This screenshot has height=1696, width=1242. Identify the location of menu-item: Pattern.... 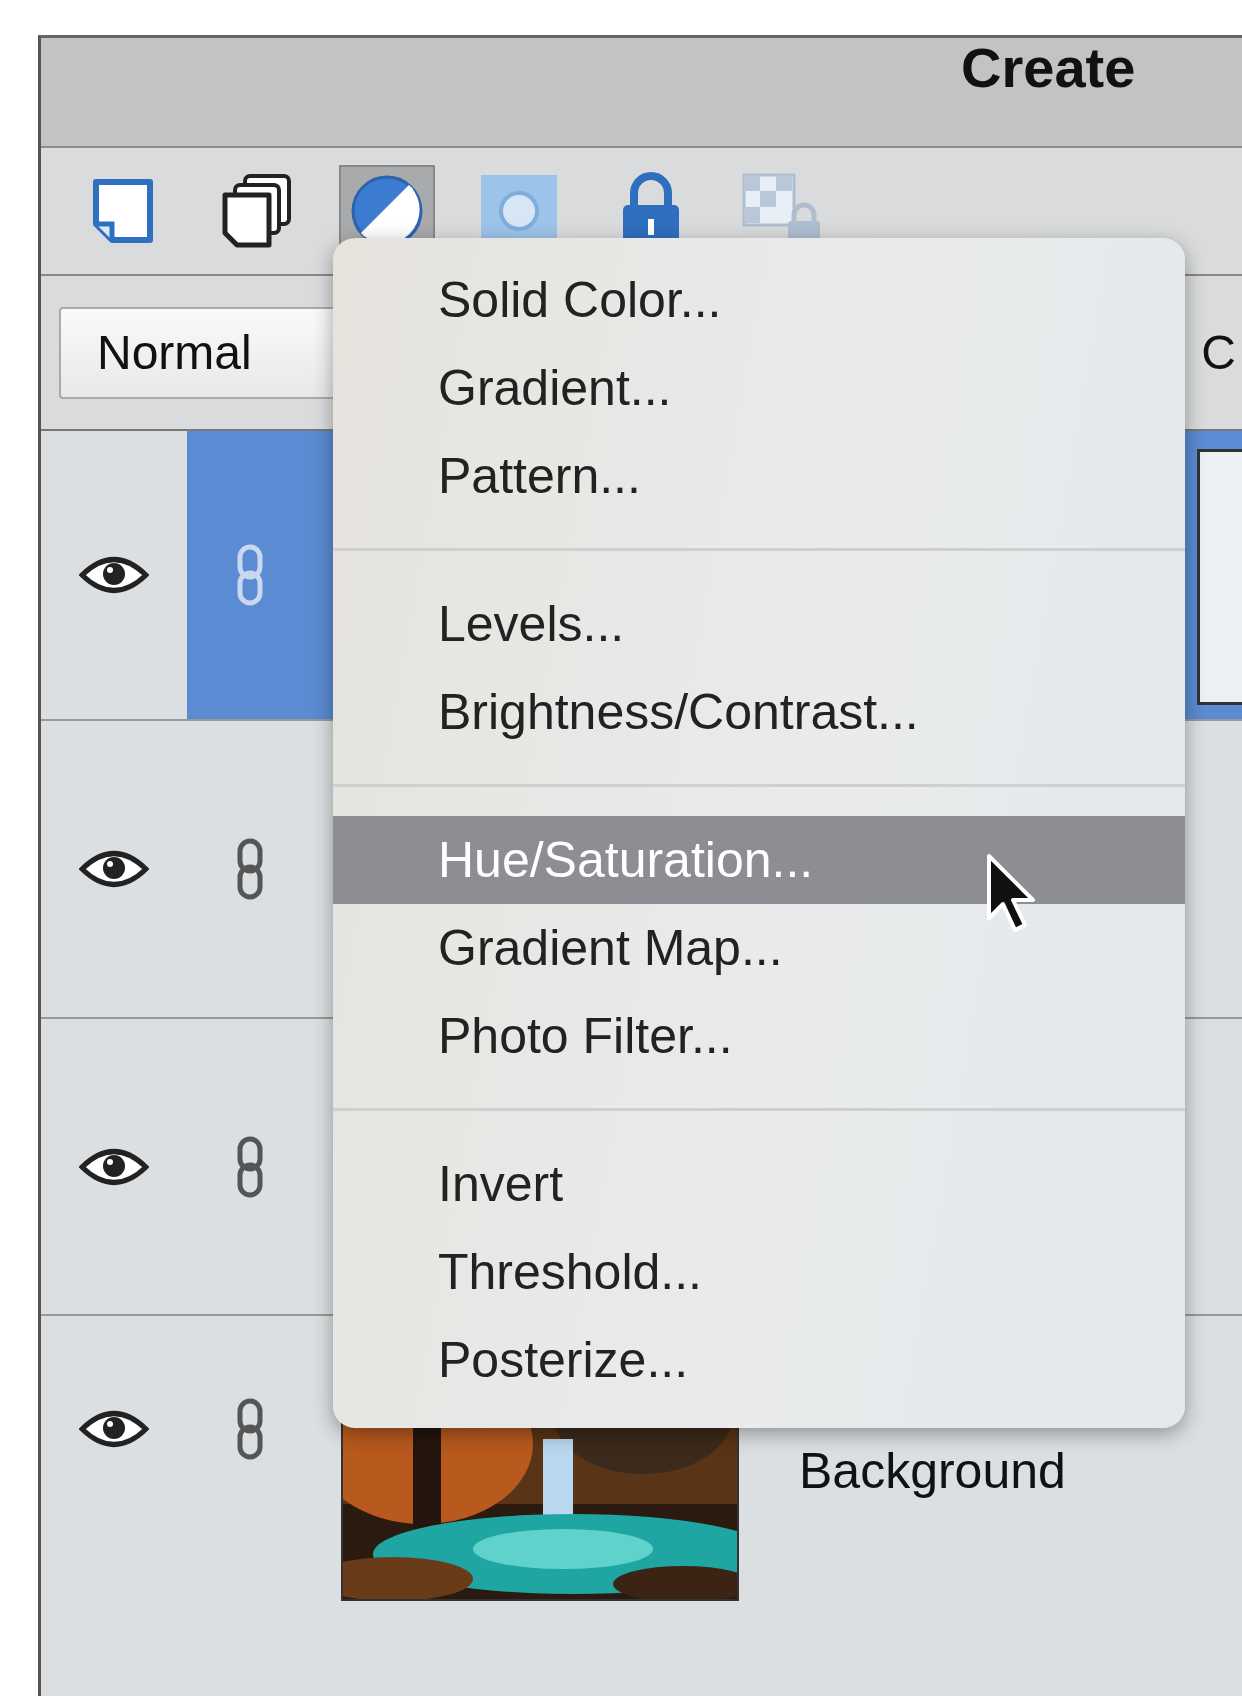
(759, 476).